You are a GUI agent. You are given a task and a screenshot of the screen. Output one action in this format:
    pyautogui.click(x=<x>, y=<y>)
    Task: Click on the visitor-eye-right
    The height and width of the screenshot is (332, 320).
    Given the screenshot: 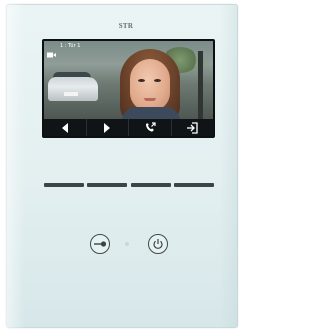 What is the action you would take?
    pyautogui.click(x=157, y=80)
    